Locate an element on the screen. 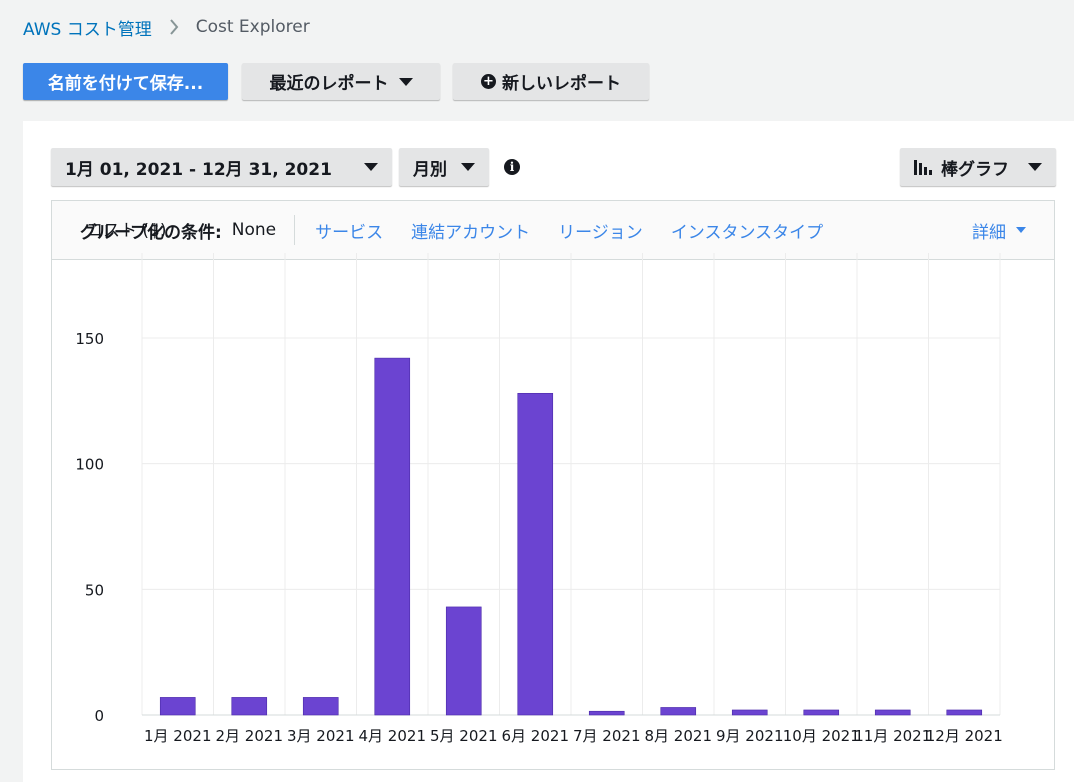  x-tick-label: 4月 2021 is located at coordinates (393, 736).